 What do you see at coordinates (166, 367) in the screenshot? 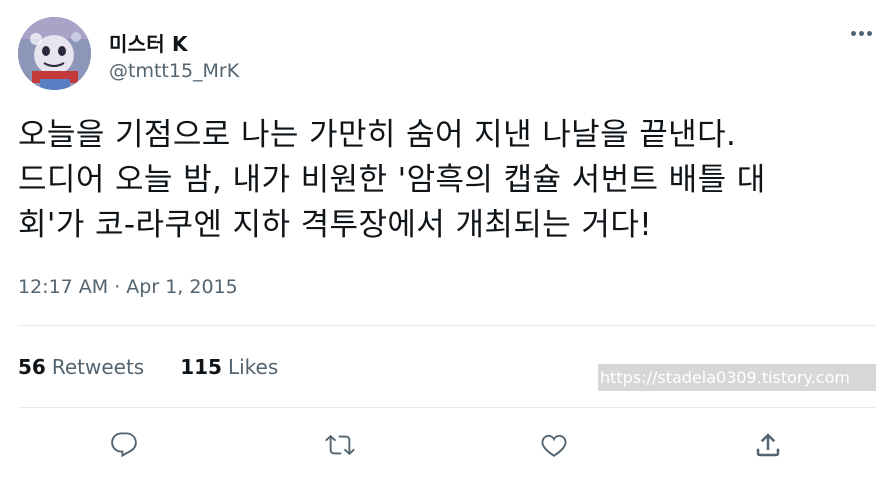
I see `tweet-stats: 56 Retweets 115 Likes` at bounding box center [166, 367].